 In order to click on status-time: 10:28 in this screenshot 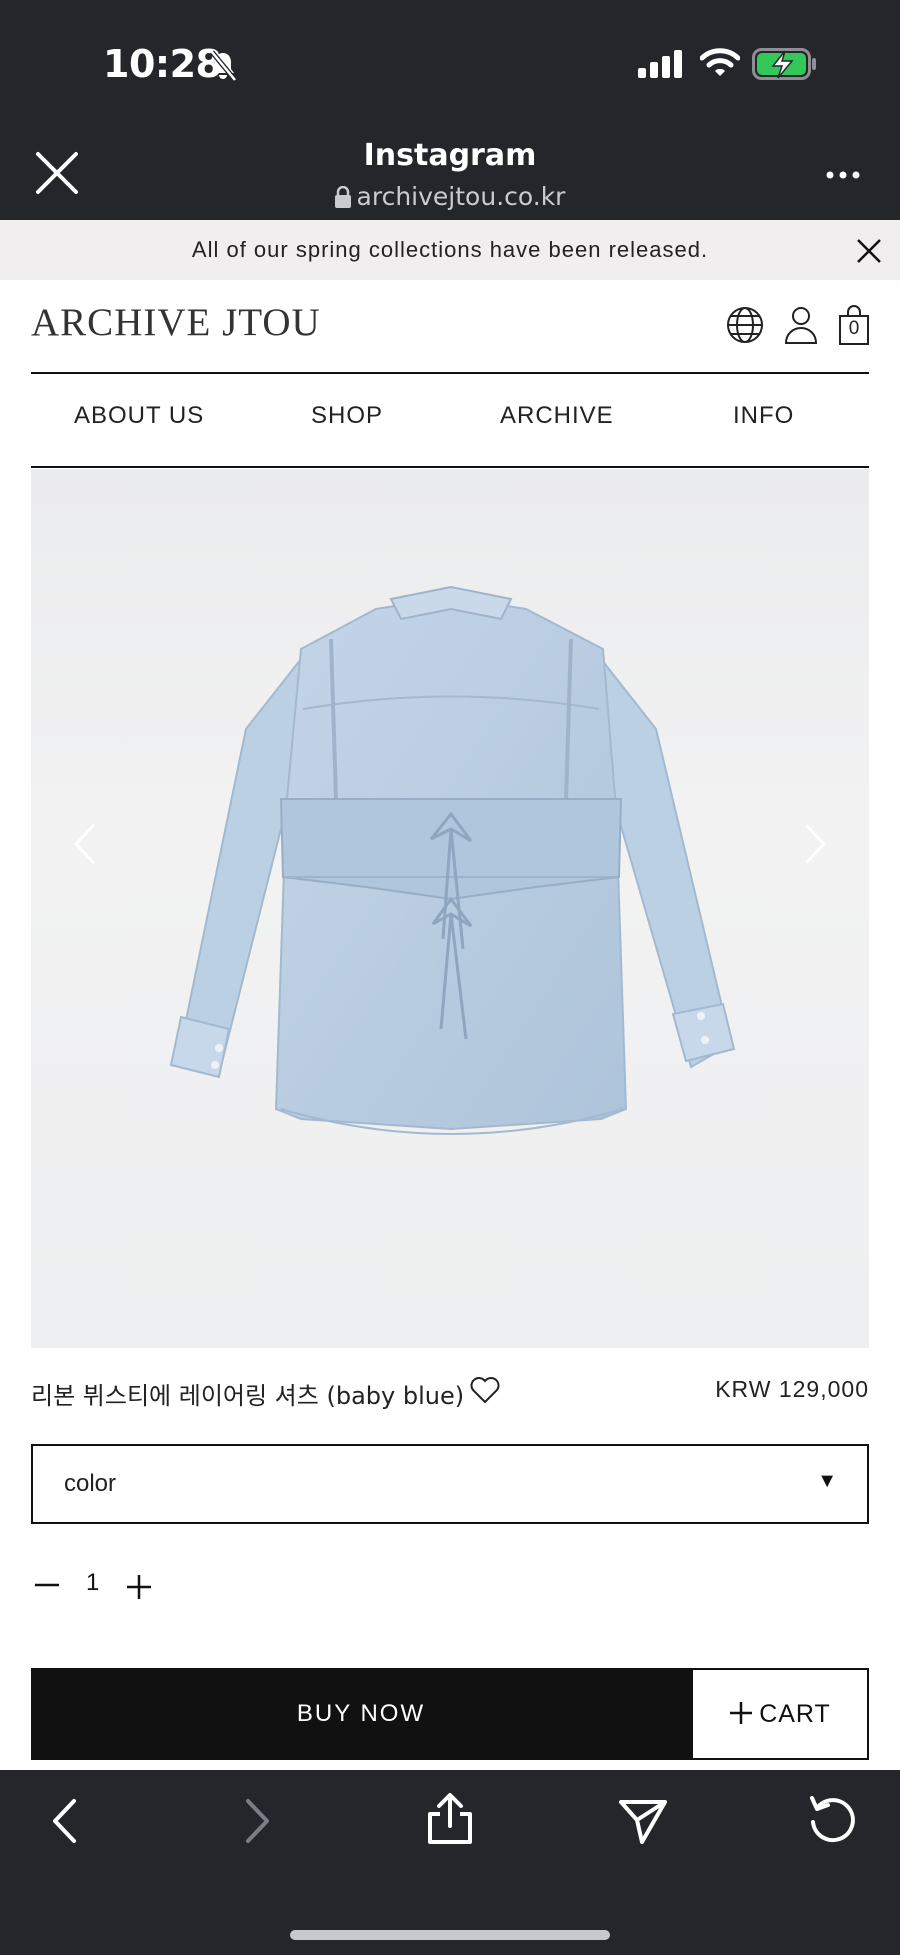, I will do `click(162, 64)`.